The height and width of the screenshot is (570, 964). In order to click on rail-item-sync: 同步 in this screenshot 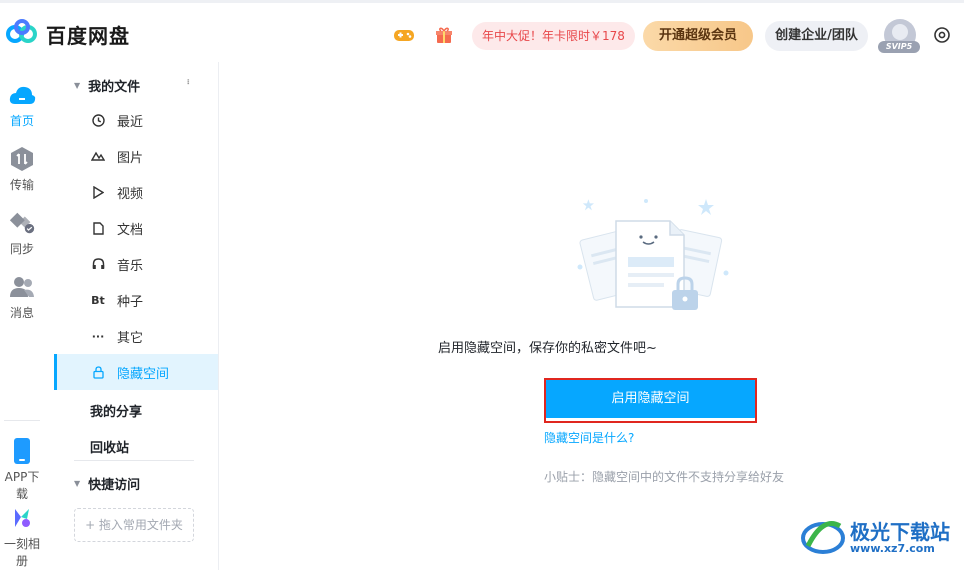, I will do `click(22, 233)`.